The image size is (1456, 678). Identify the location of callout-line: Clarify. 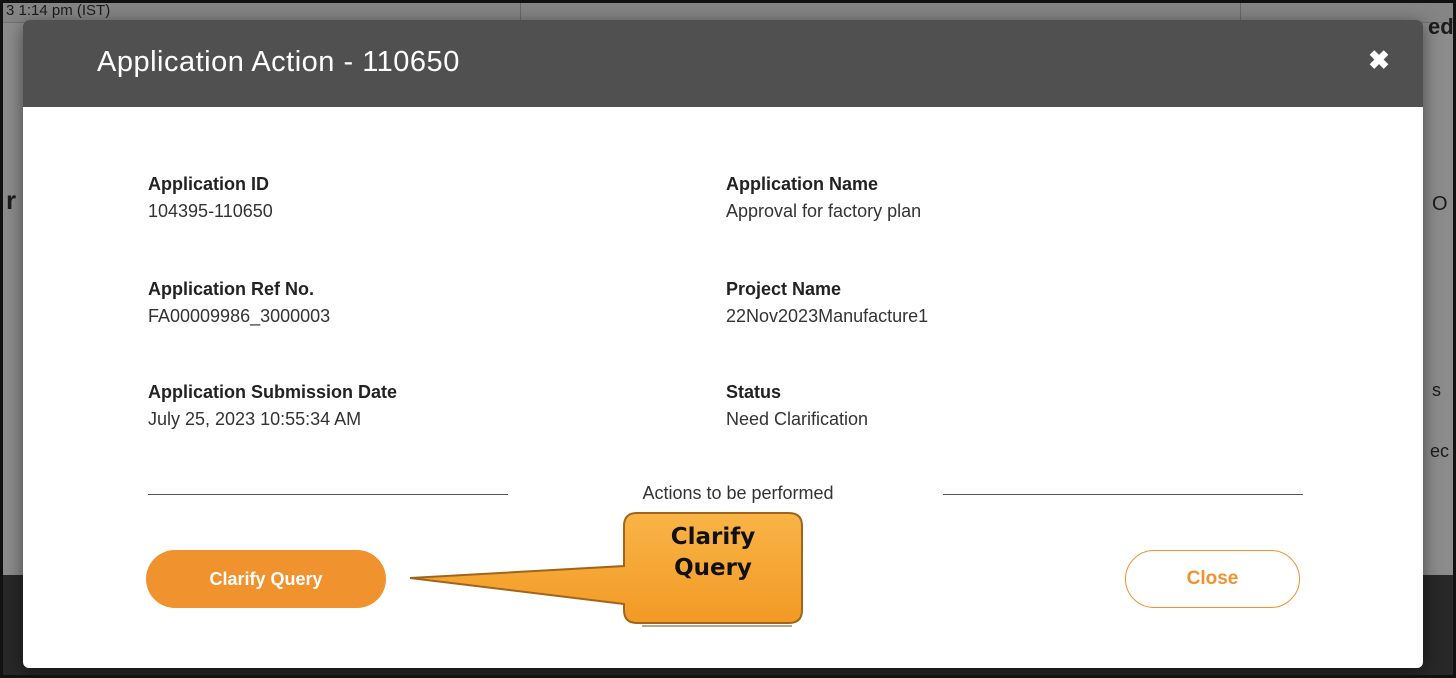
(713, 537).